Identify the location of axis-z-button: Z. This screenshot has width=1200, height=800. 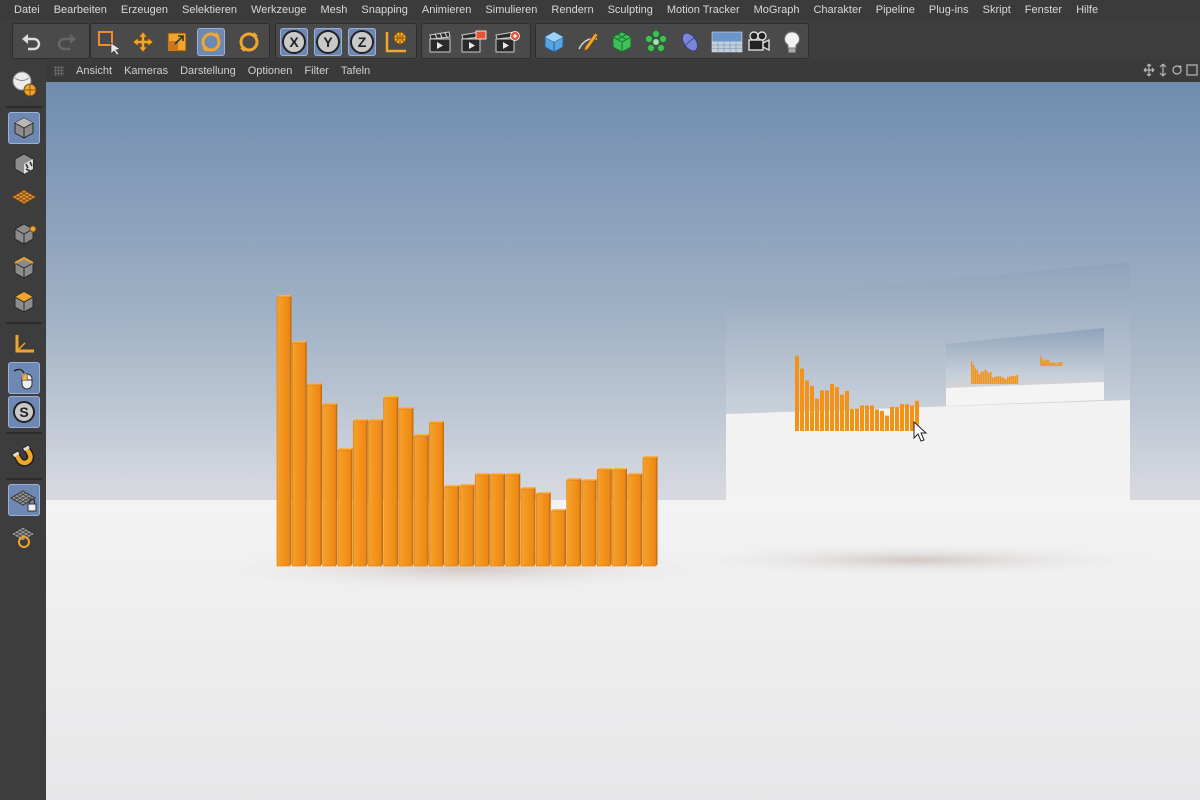
(362, 42).